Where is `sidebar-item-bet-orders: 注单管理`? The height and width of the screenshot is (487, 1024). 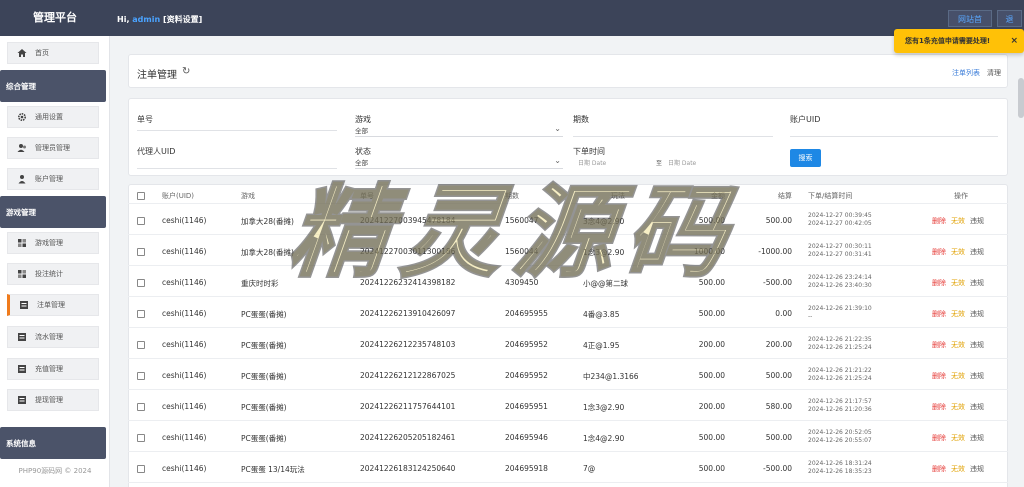 sidebar-item-bet-orders: 注单管理 is located at coordinates (53, 305).